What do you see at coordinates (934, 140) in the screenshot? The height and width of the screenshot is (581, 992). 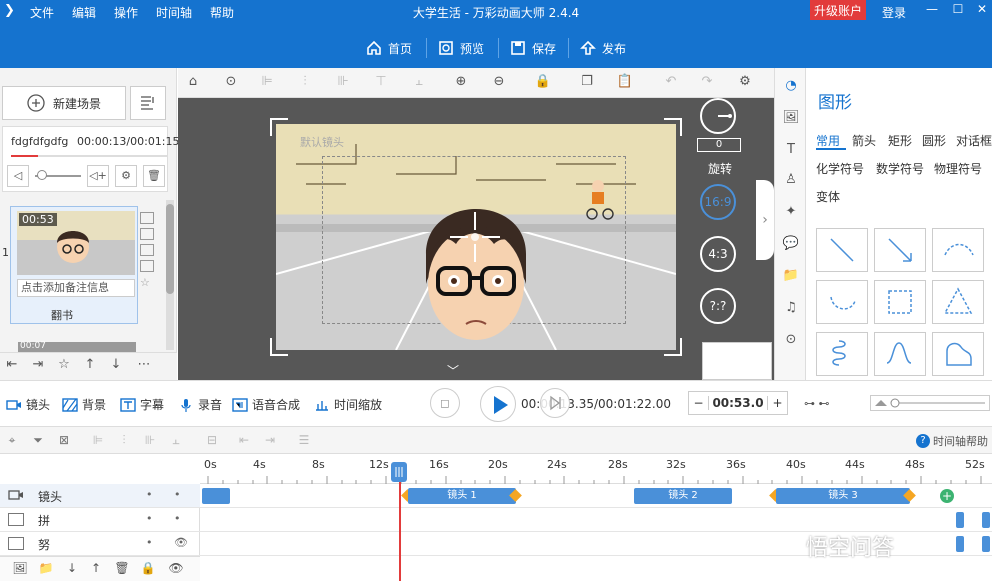 I see `category-circle: 圆形` at bounding box center [934, 140].